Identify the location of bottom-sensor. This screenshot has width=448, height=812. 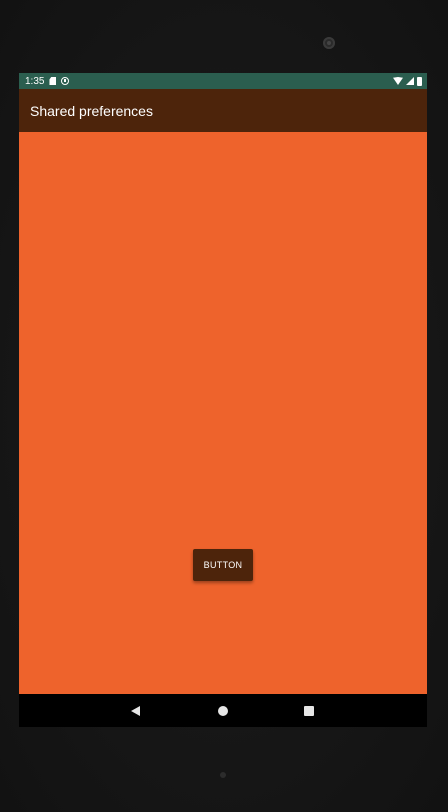
(223, 775).